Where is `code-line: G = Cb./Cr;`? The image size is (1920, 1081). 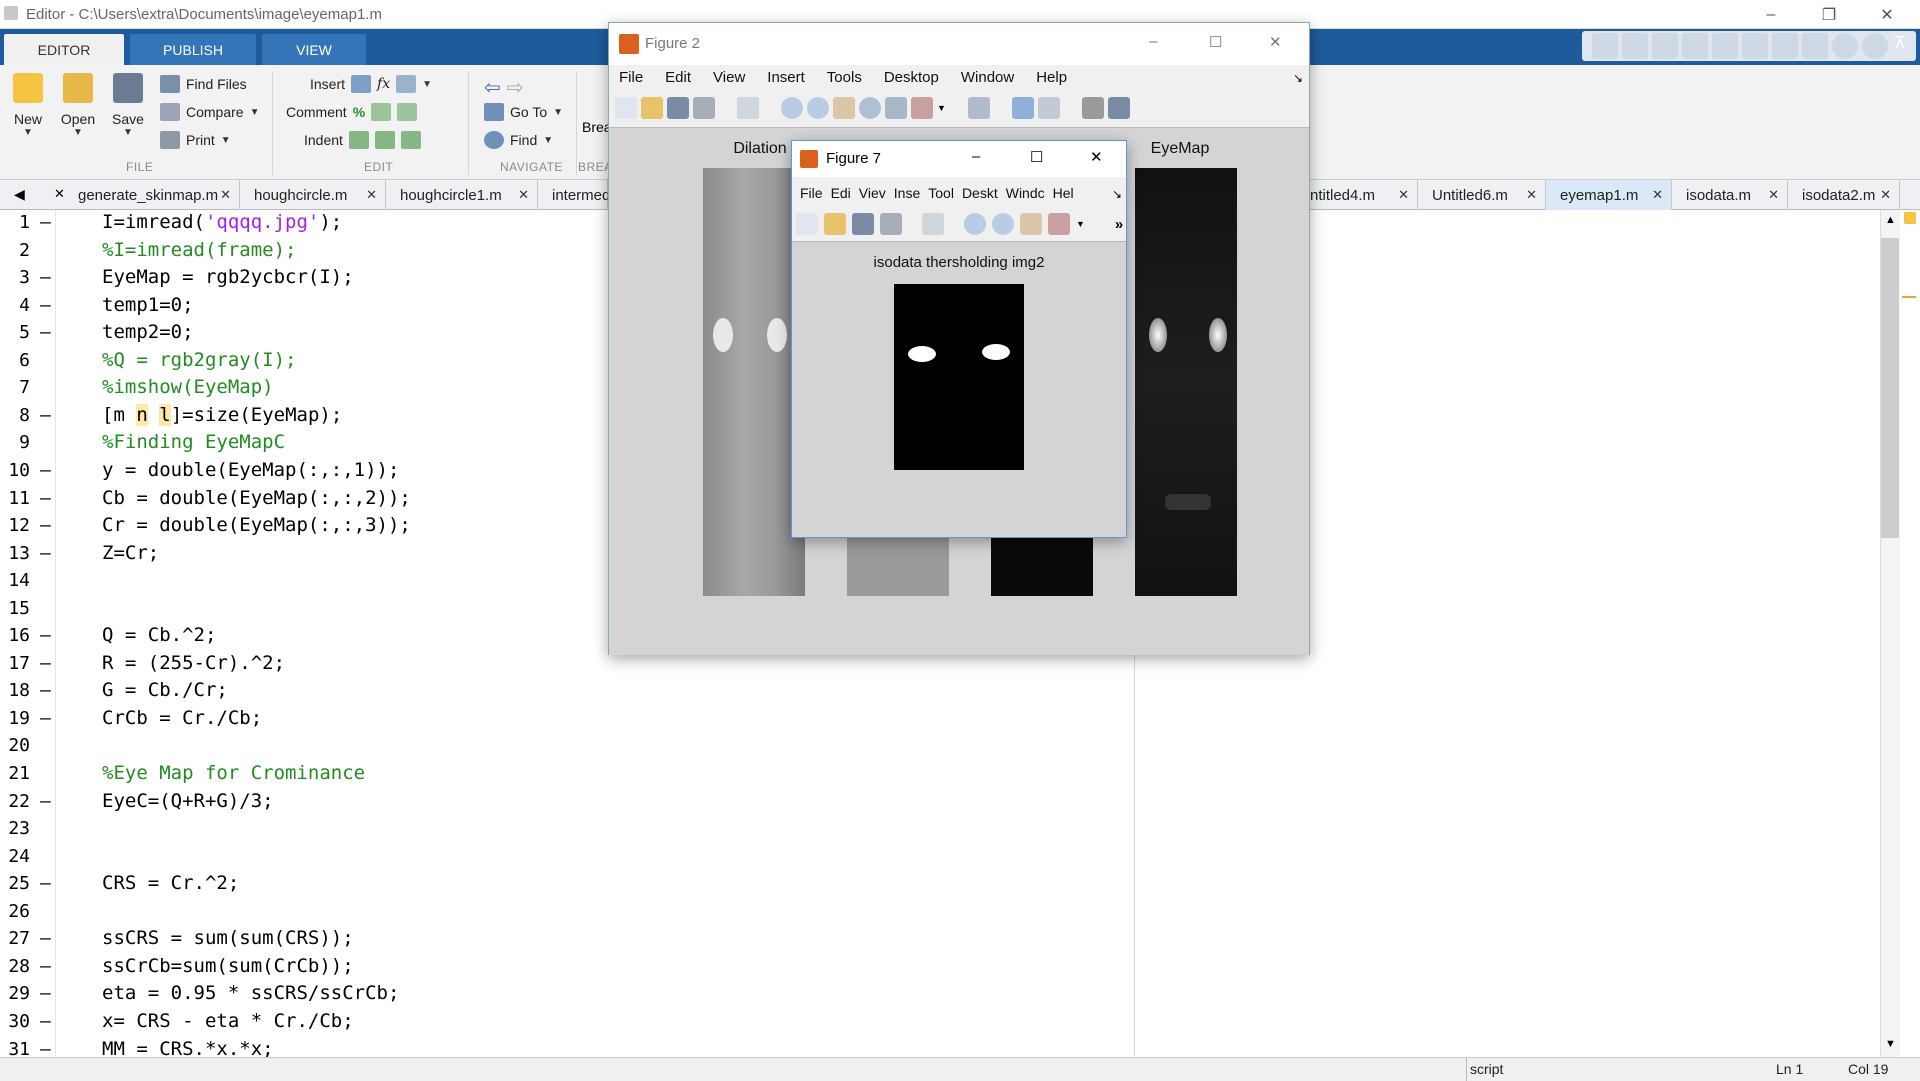
code-line: G = Cb./Cr; is located at coordinates (165, 690).